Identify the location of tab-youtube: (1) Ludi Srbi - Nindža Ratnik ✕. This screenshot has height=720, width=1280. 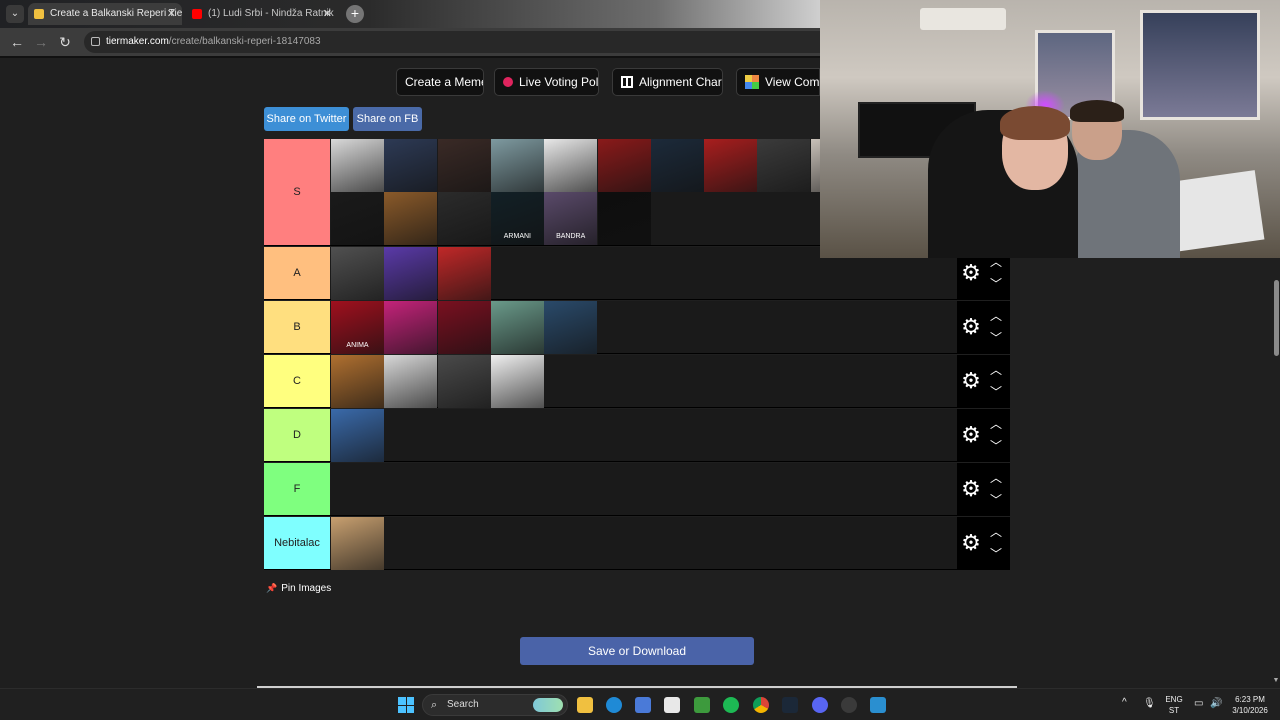
(262, 14).